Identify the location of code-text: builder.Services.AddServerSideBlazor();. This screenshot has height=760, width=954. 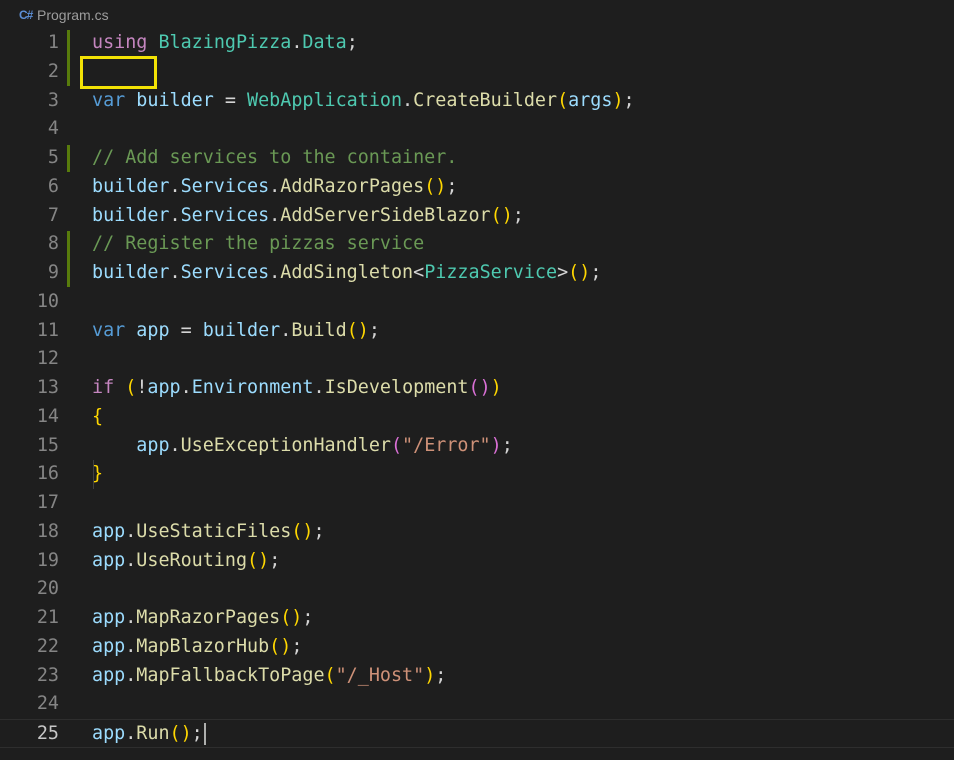
(308, 216).